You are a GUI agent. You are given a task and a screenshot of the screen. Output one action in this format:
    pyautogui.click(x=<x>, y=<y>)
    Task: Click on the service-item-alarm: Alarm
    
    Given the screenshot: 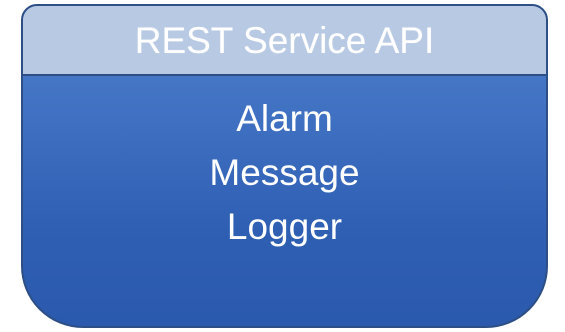 What is the action you would take?
    pyautogui.click(x=284, y=118)
    